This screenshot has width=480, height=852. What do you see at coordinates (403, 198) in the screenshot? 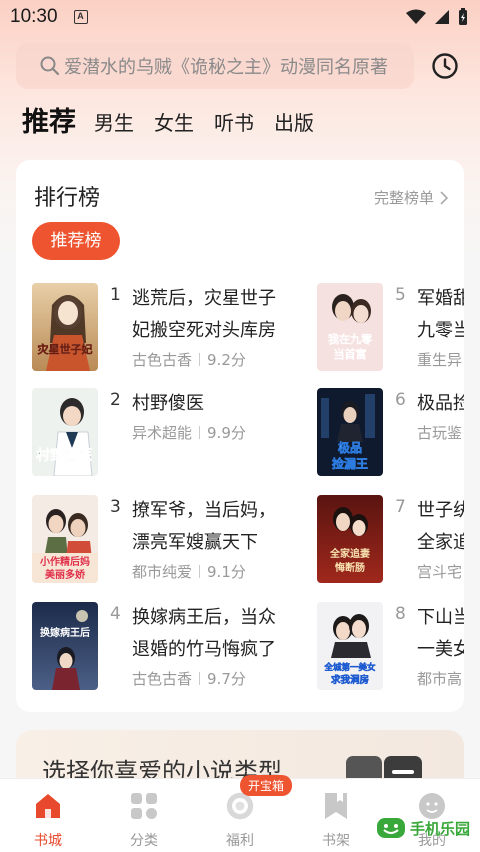
I see `full-ranking-label: 完整榜单` at bounding box center [403, 198].